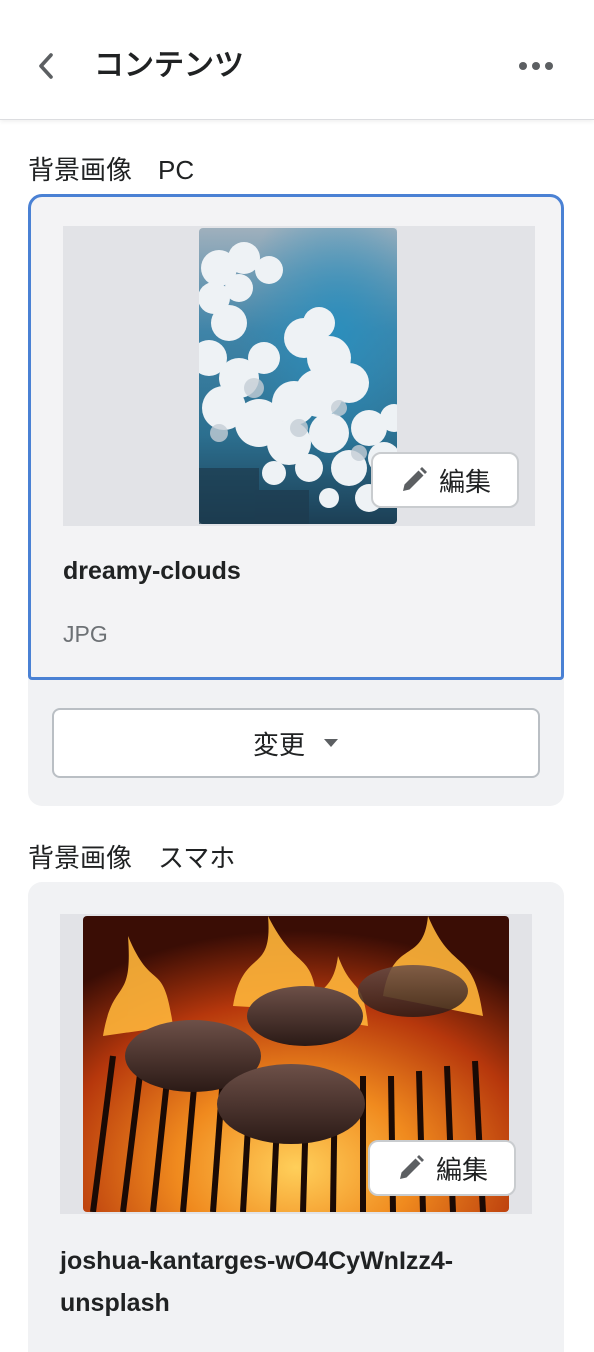 This screenshot has height=1352, width=594. I want to click on file-name-sp: joshua-kantarges-wO4CyWnIzz4- unsplash, so click(256, 1282).